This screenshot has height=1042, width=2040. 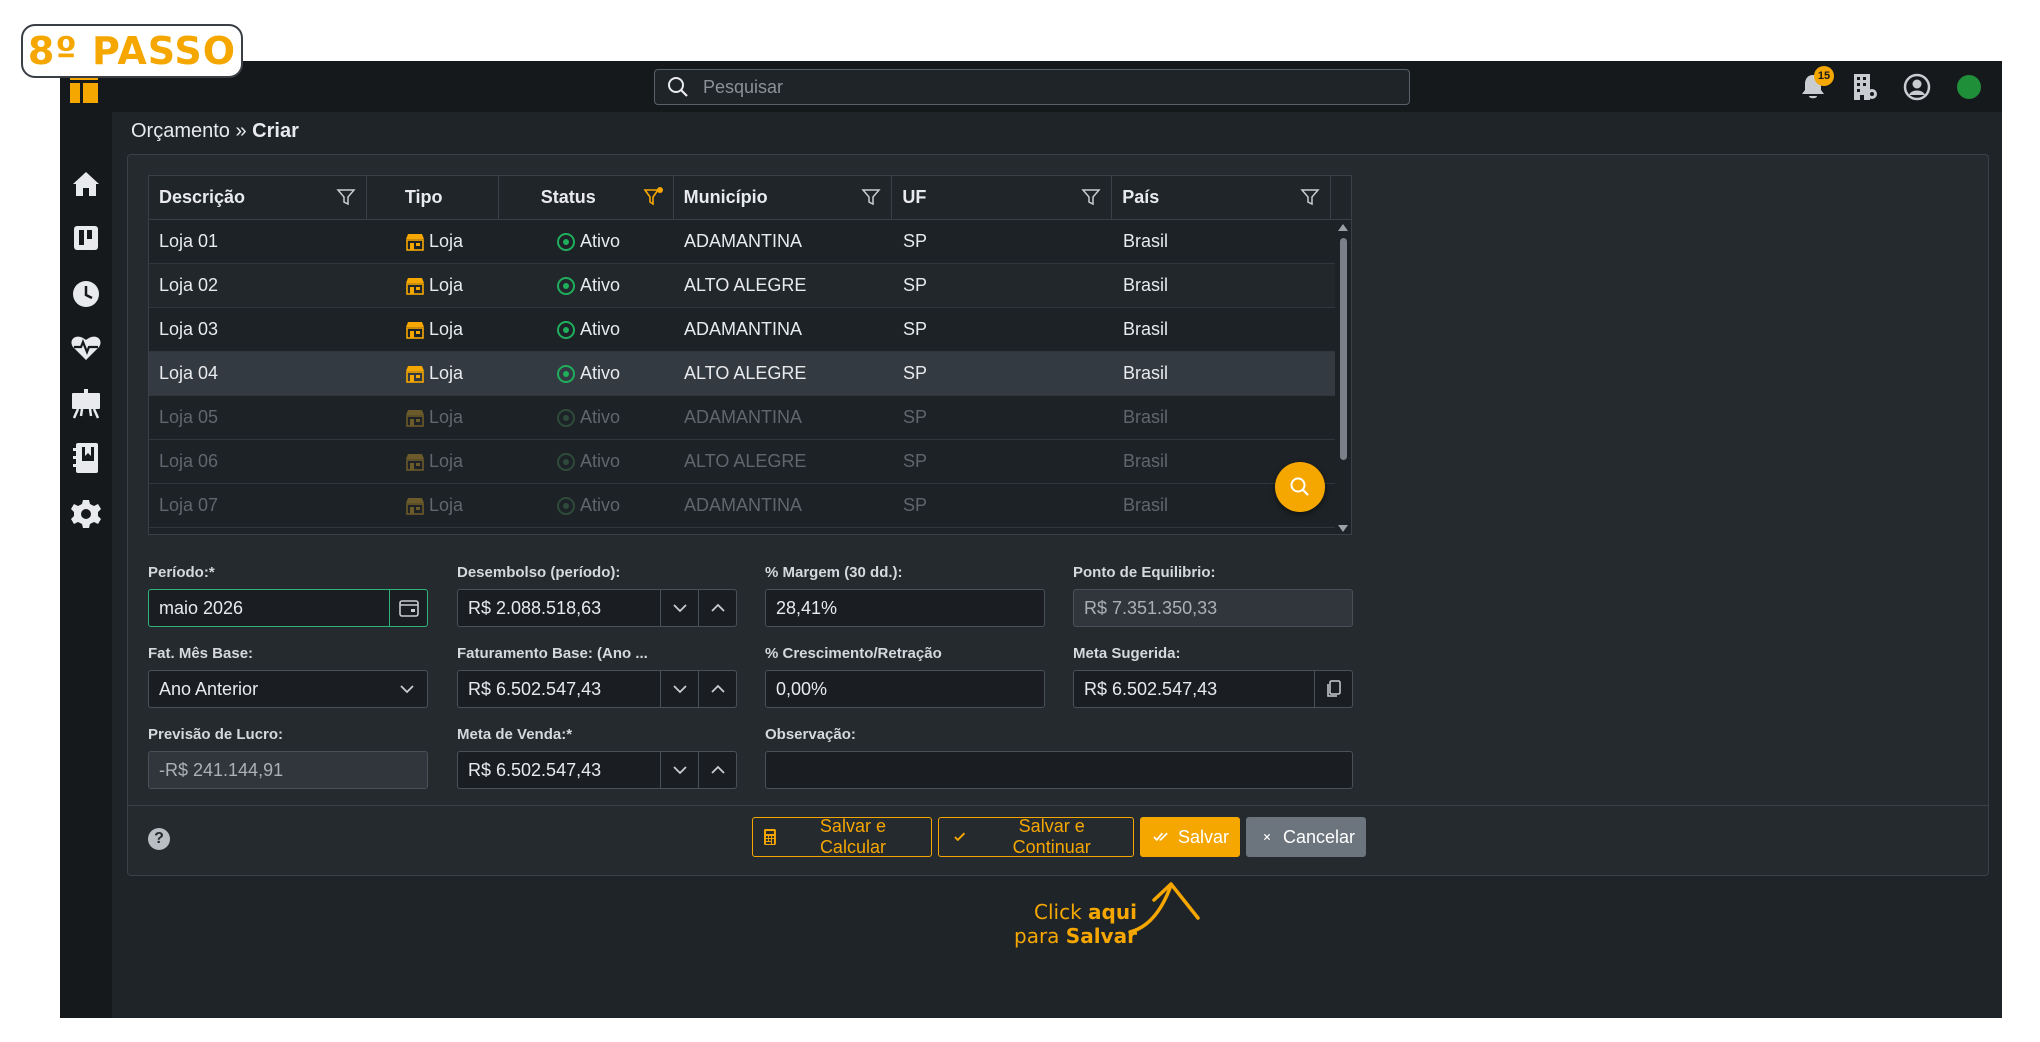 What do you see at coordinates (1190, 837) in the screenshot?
I see `save-button: Salvar` at bounding box center [1190, 837].